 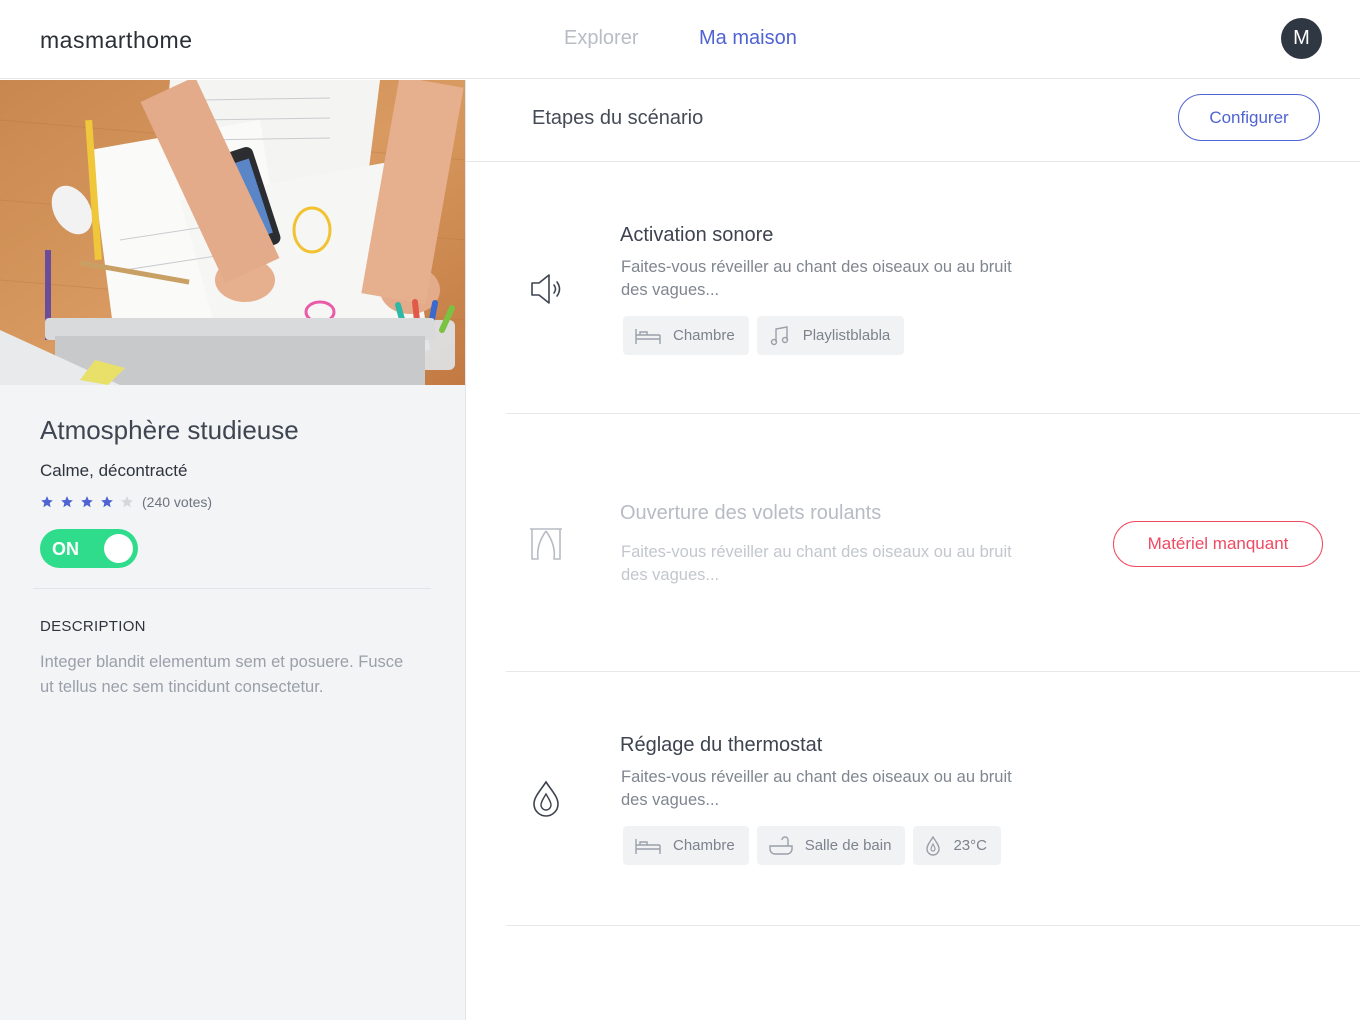 I want to click on configure-button: Configurer, so click(x=1249, y=117).